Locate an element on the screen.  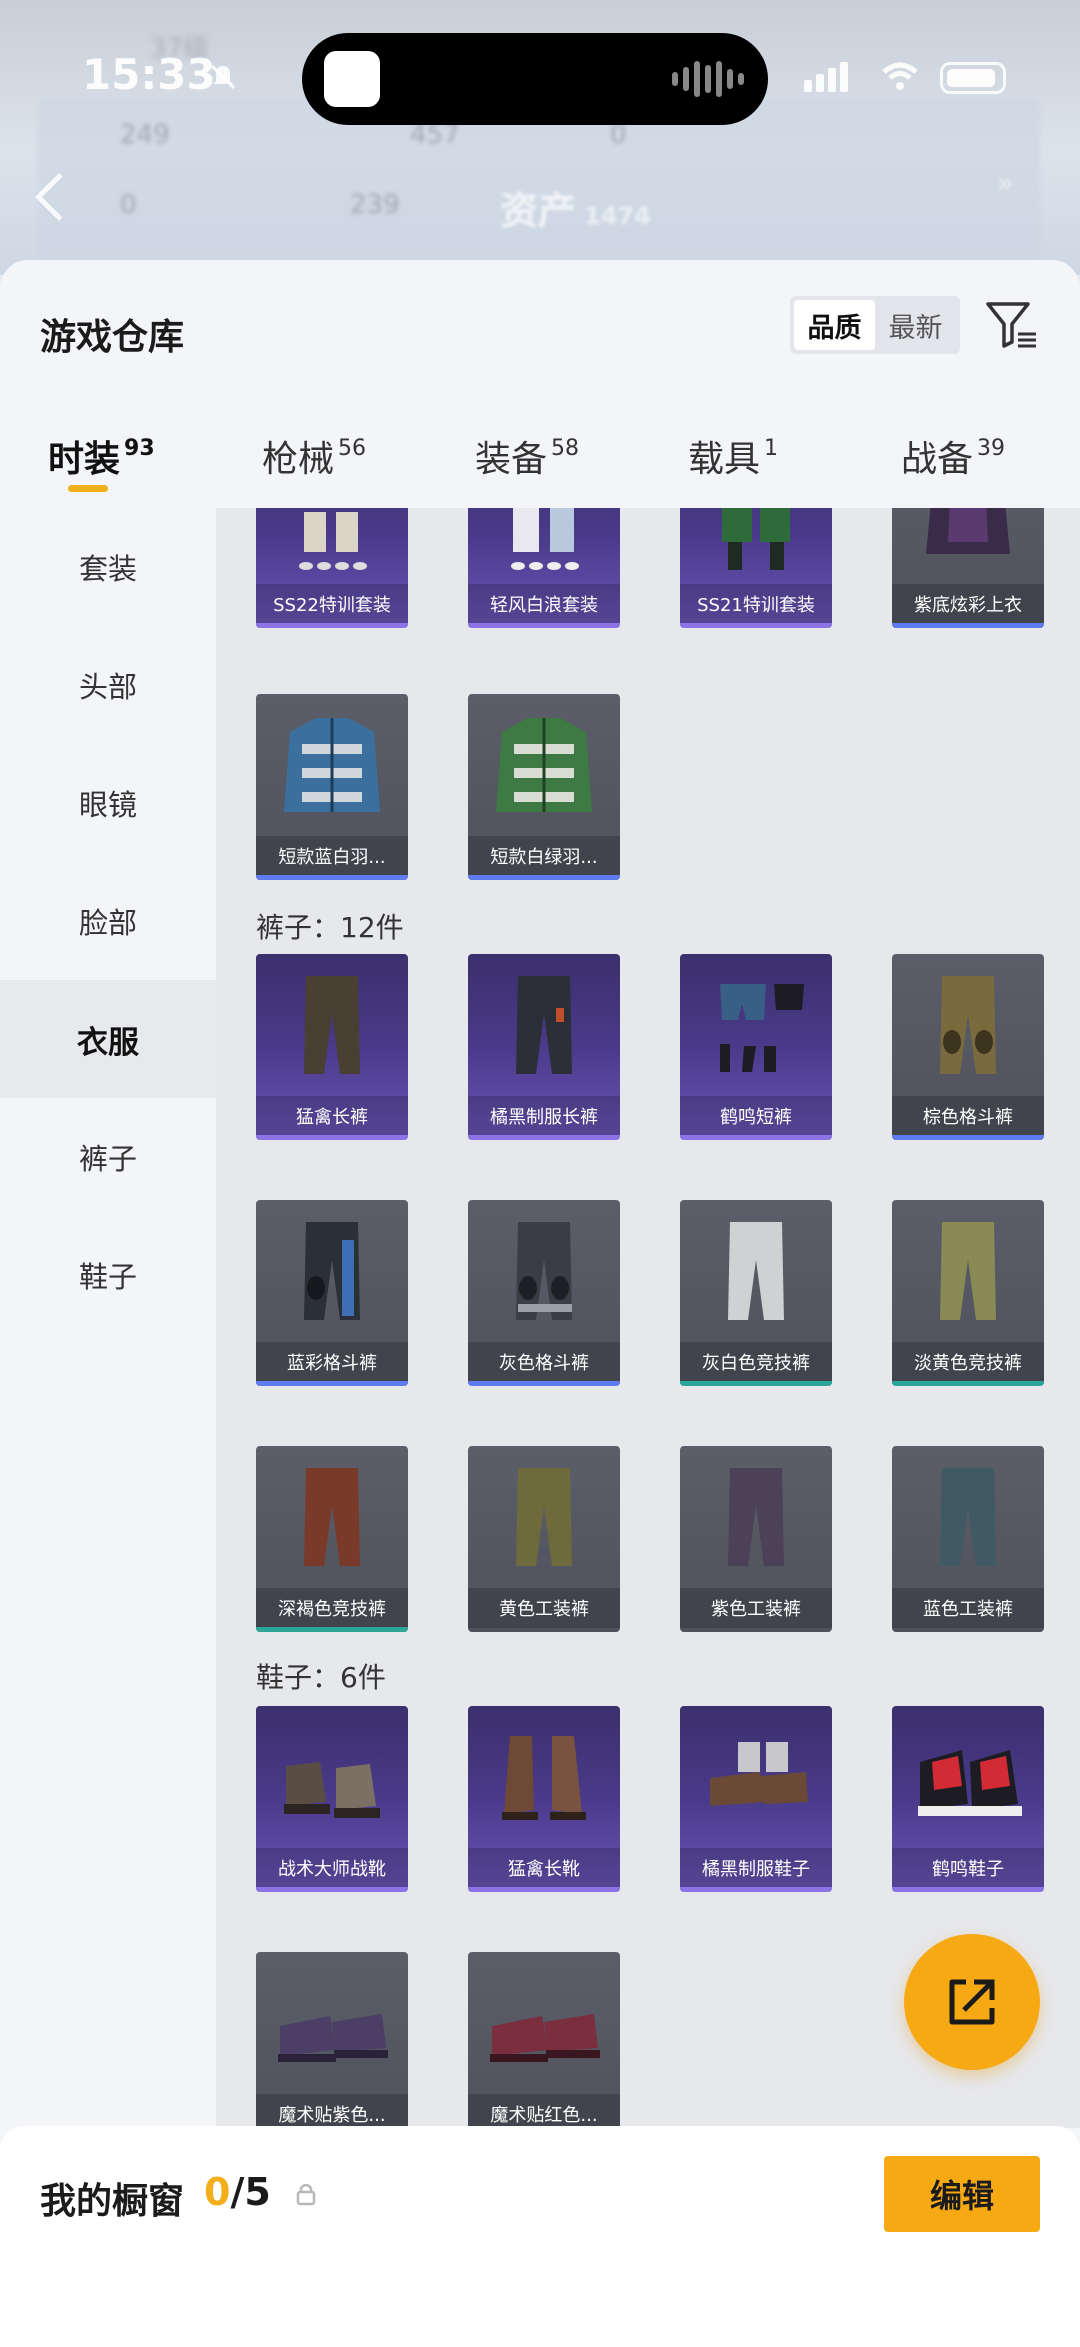
sidebar-item-clothes: 衣服 is located at coordinates (108, 1039).